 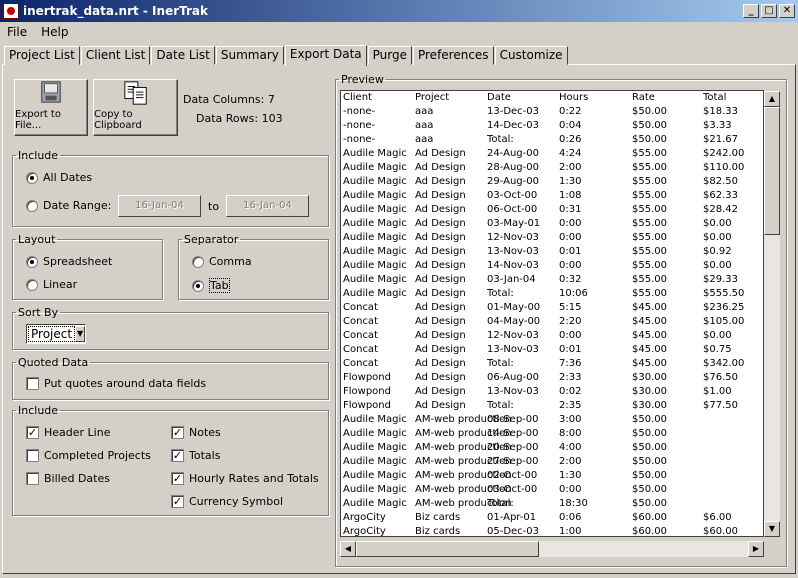 I want to click on table-cell: $28.42, so click(x=720, y=209).